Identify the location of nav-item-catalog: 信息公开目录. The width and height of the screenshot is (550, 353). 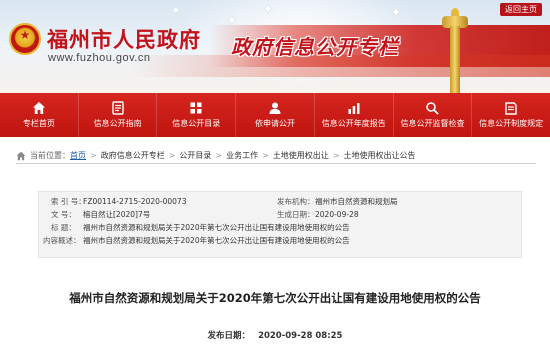
(197, 115).